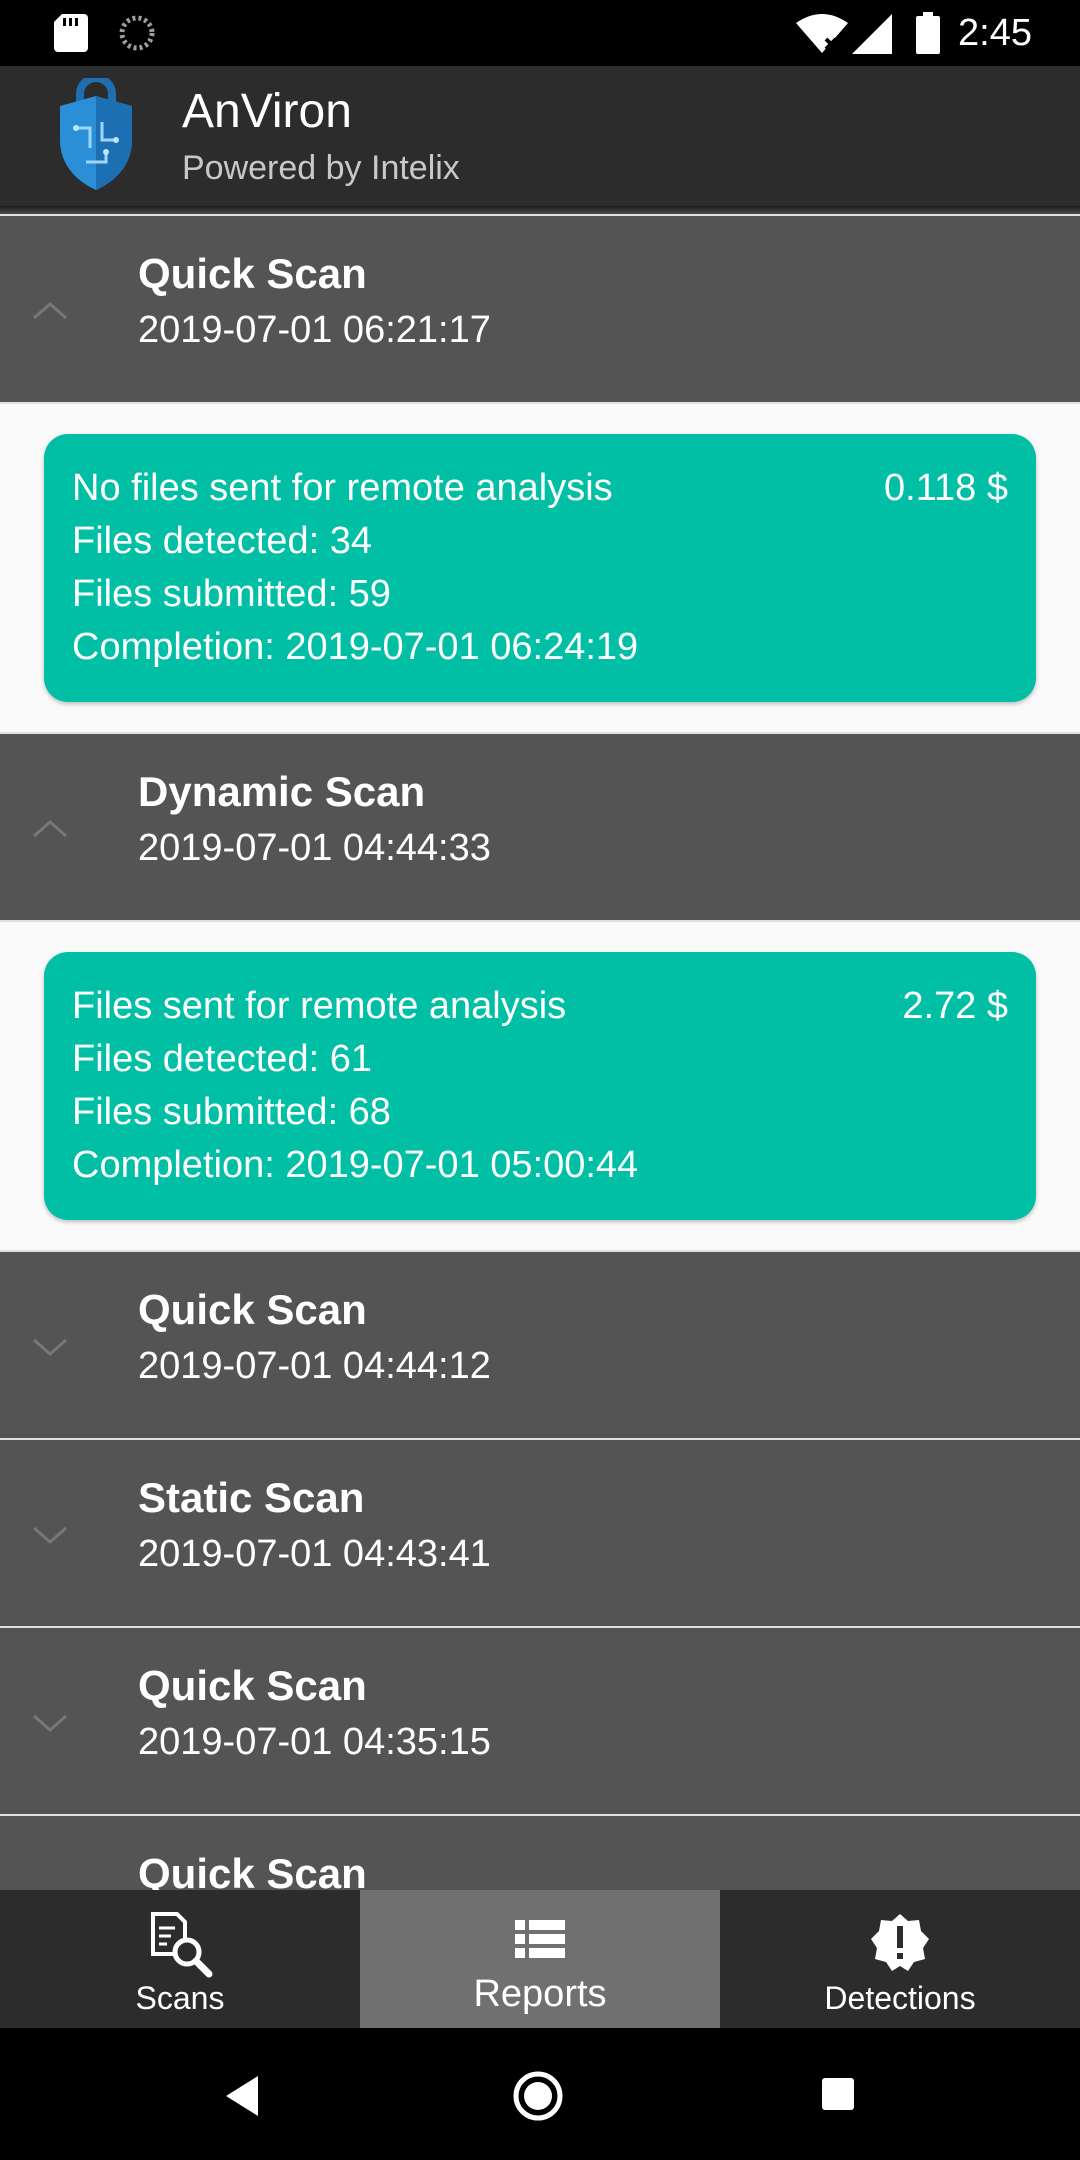  What do you see at coordinates (222, 1059) in the screenshot?
I see `files-detected: Files detected: 61` at bounding box center [222, 1059].